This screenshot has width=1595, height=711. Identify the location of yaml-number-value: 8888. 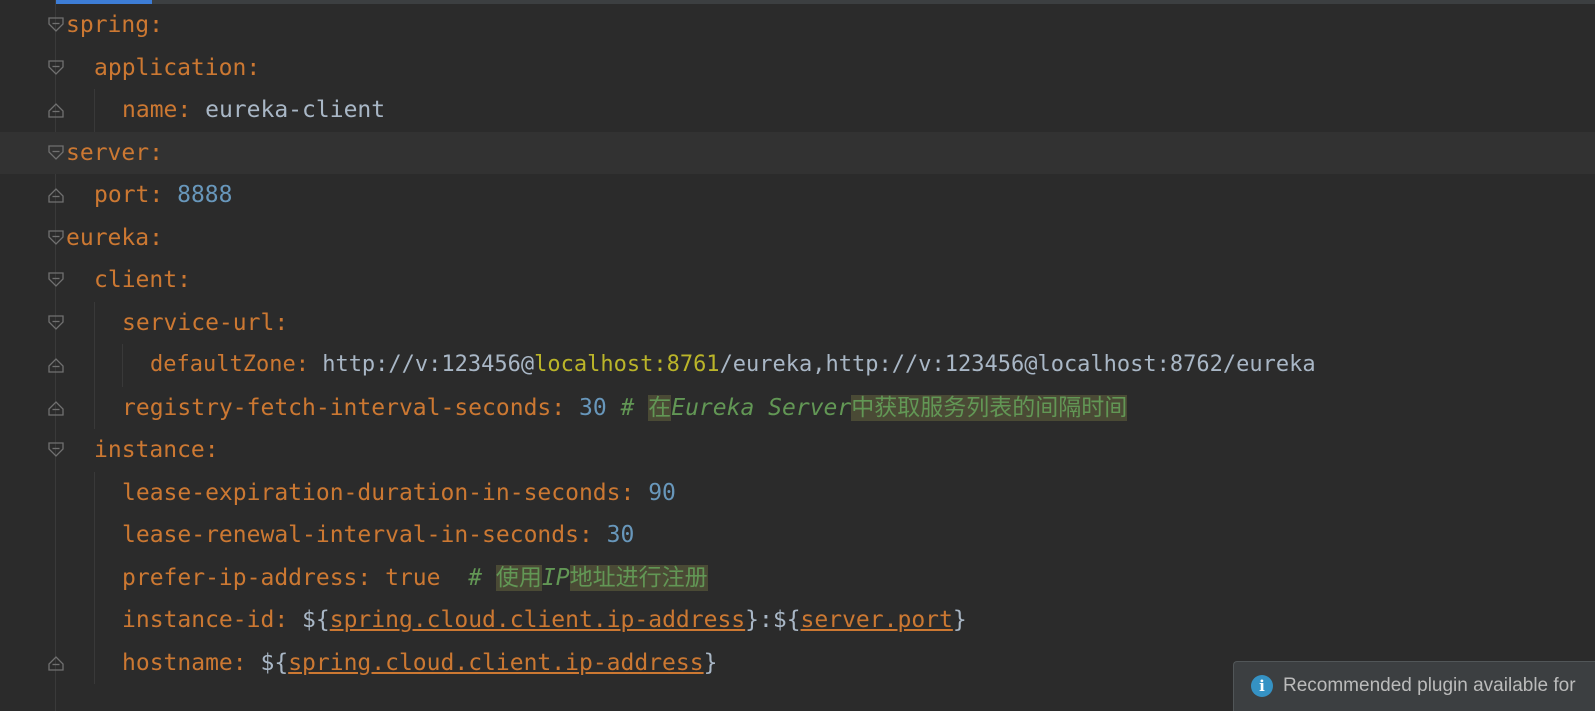
(198, 195).